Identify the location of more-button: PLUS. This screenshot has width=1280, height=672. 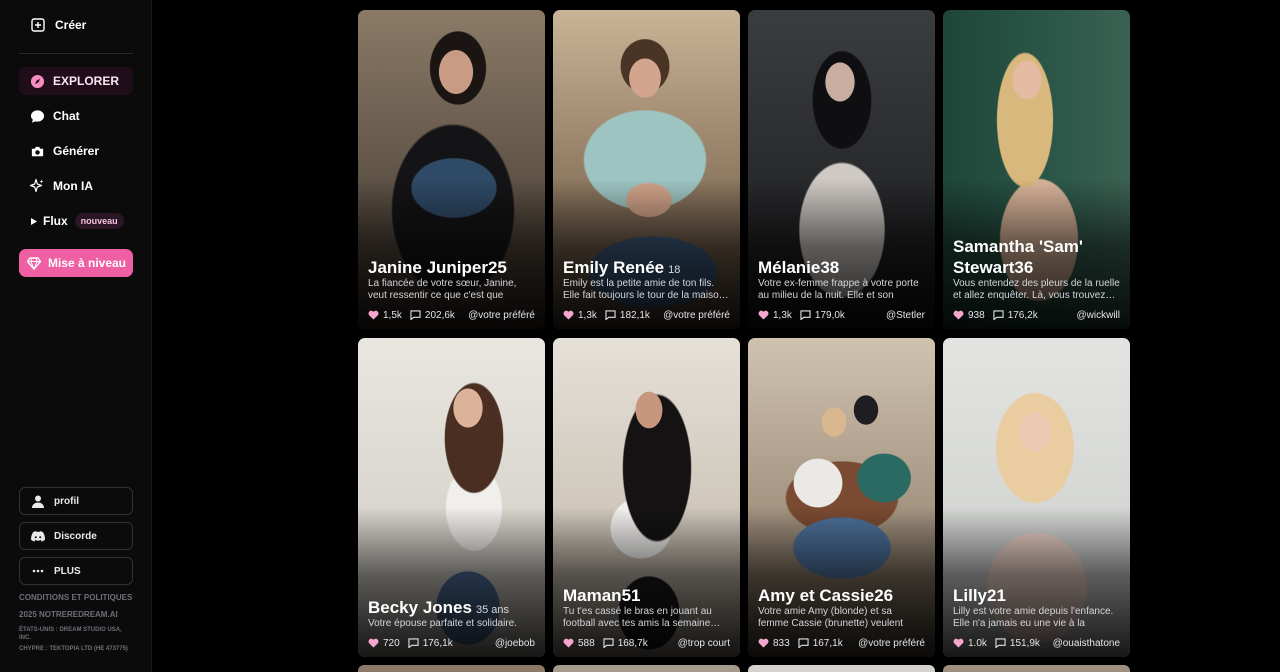
(76, 571).